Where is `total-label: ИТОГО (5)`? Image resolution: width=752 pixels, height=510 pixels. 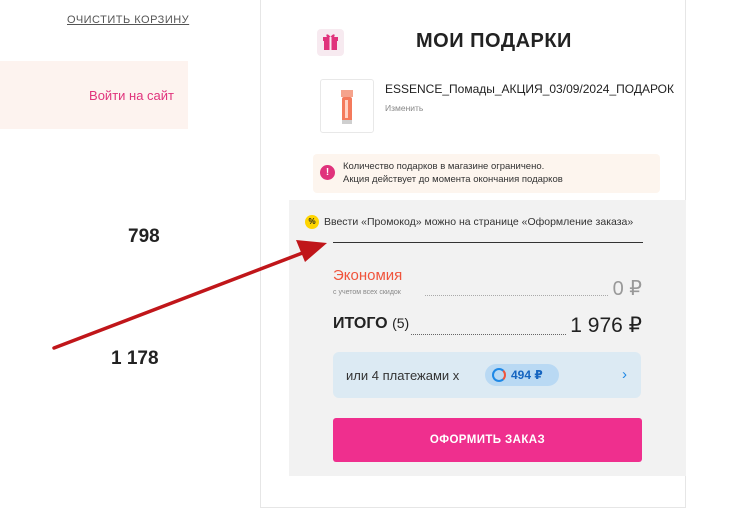 total-label: ИТОГО (5) is located at coordinates (371, 324).